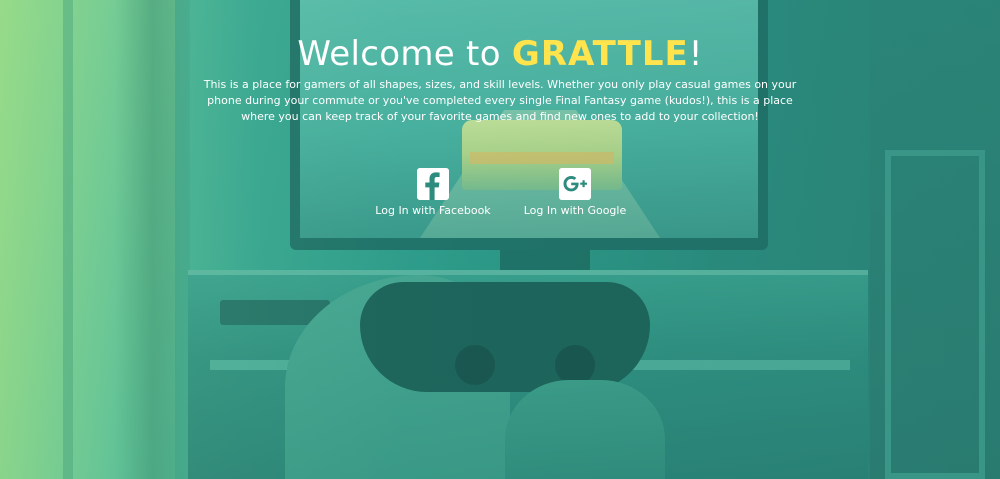 Image resolution: width=1000 pixels, height=479 pixels. I want to click on google-login-button: Log In with Google, so click(575, 193).